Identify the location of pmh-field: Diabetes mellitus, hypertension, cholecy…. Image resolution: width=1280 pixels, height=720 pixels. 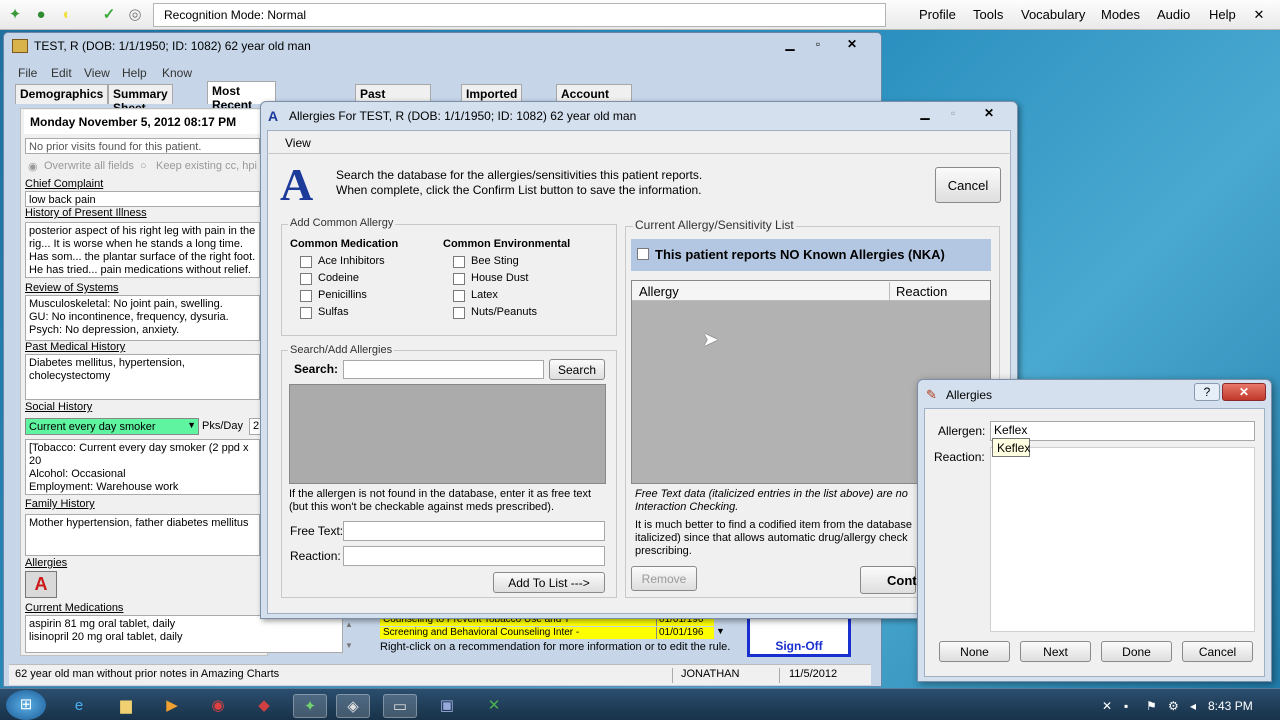
(142, 377).